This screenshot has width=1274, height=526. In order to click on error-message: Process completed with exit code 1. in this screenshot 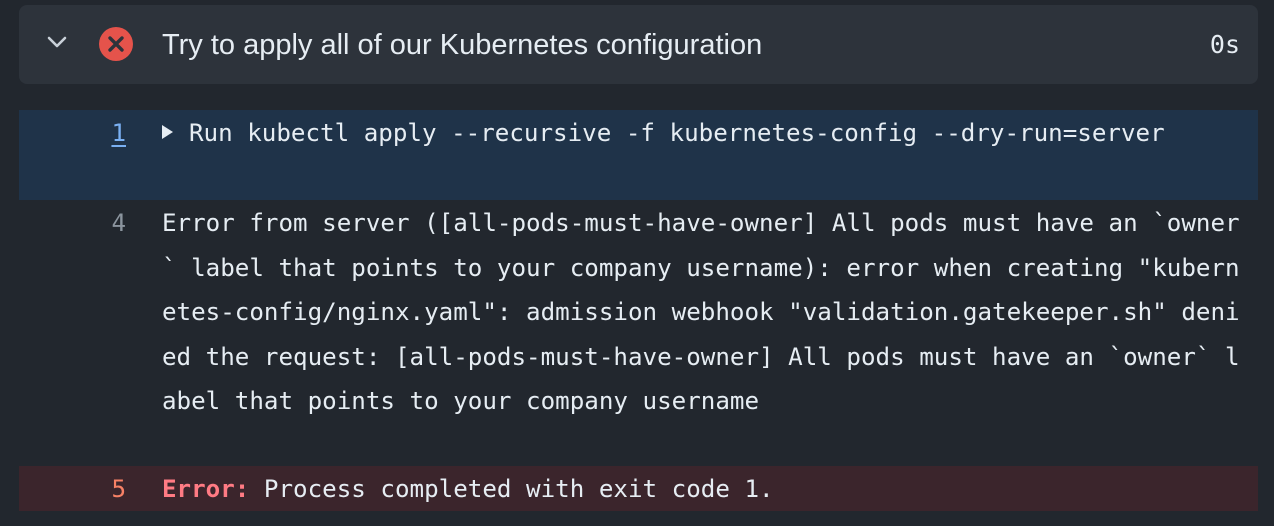, I will do `click(511, 489)`.